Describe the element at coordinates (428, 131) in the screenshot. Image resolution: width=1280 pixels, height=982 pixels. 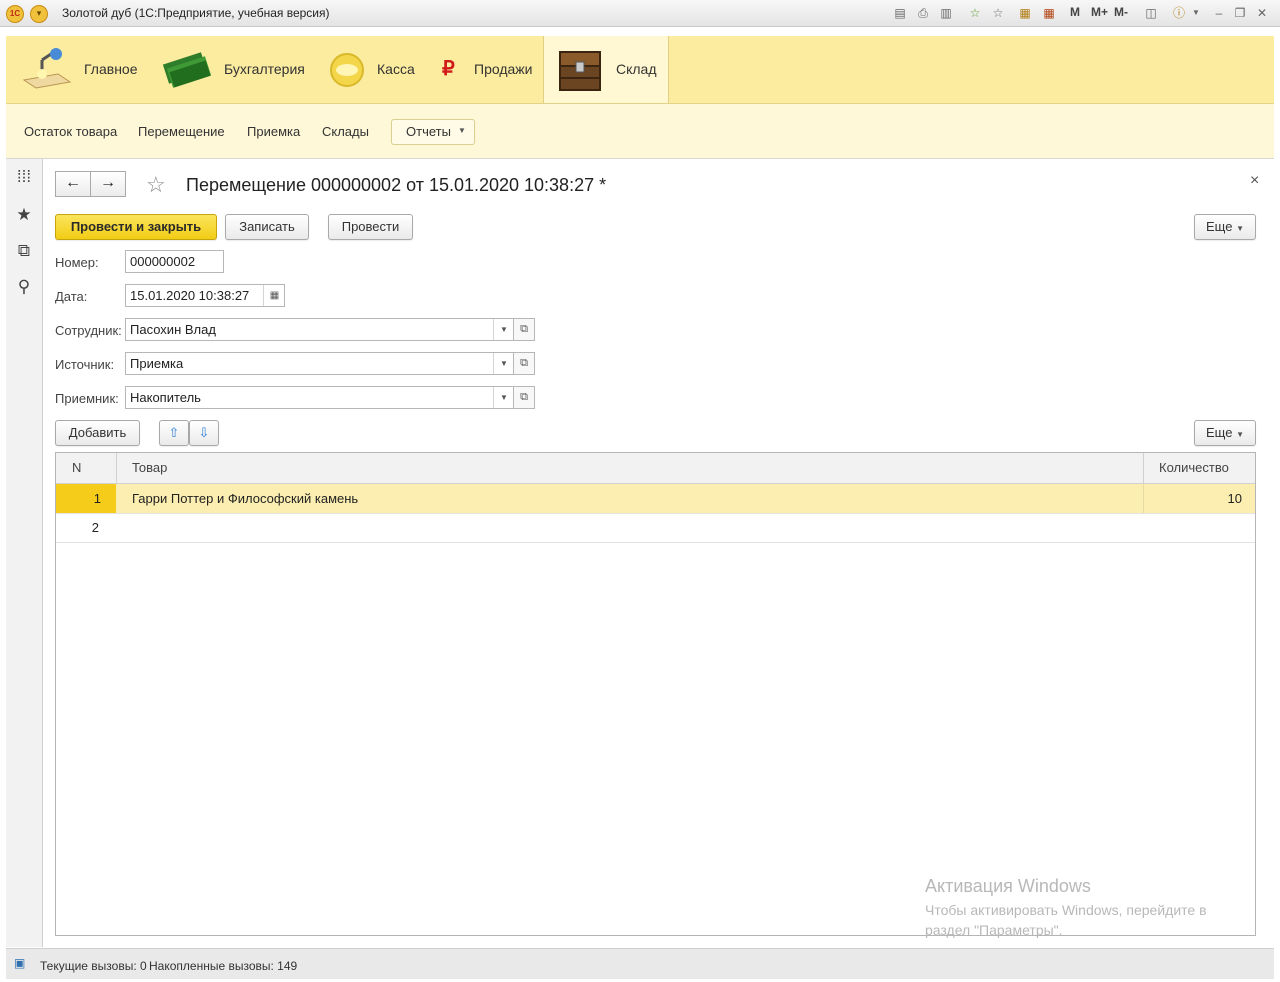
I see `reports-label: Отчеты` at that location.